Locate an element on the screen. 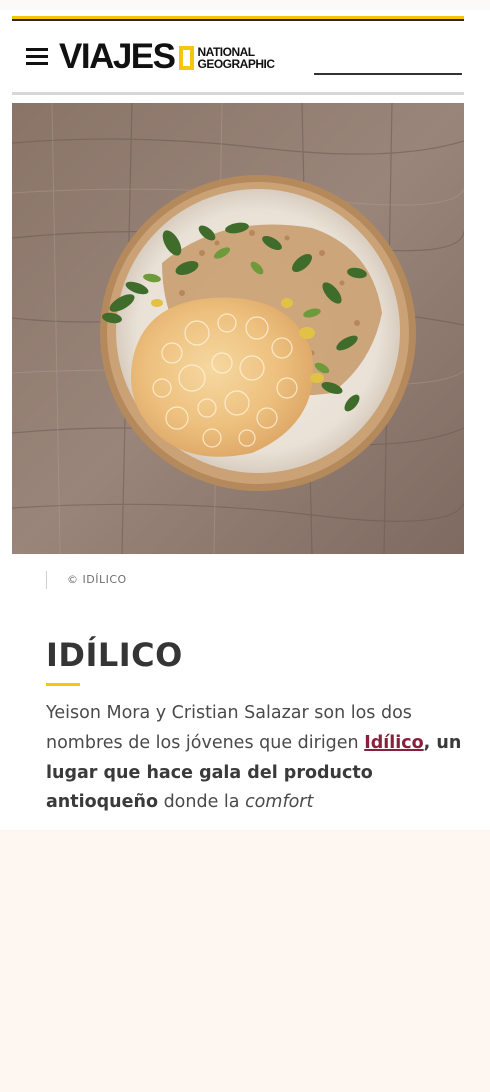  paragraph-part3: donde la is located at coordinates (202, 802).